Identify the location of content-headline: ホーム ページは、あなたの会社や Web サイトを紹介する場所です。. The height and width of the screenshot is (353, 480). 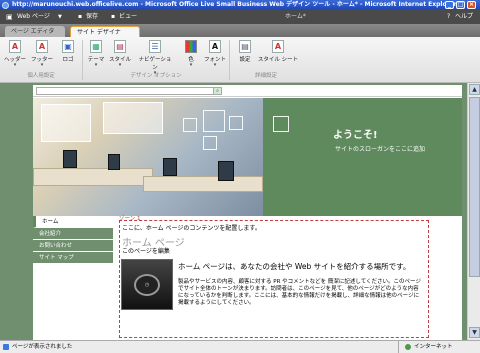
(294, 266).